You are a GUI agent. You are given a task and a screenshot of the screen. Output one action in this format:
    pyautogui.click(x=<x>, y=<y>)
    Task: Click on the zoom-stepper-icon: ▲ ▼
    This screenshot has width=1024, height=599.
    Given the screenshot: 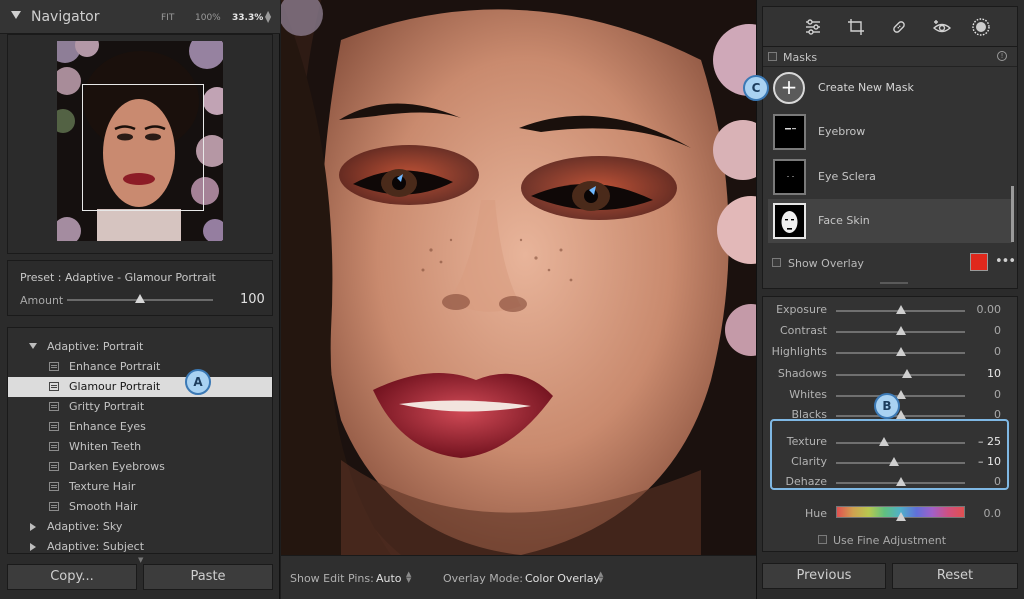 What is the action you would take?
    pyautogui.click(x=268, y=17)
    